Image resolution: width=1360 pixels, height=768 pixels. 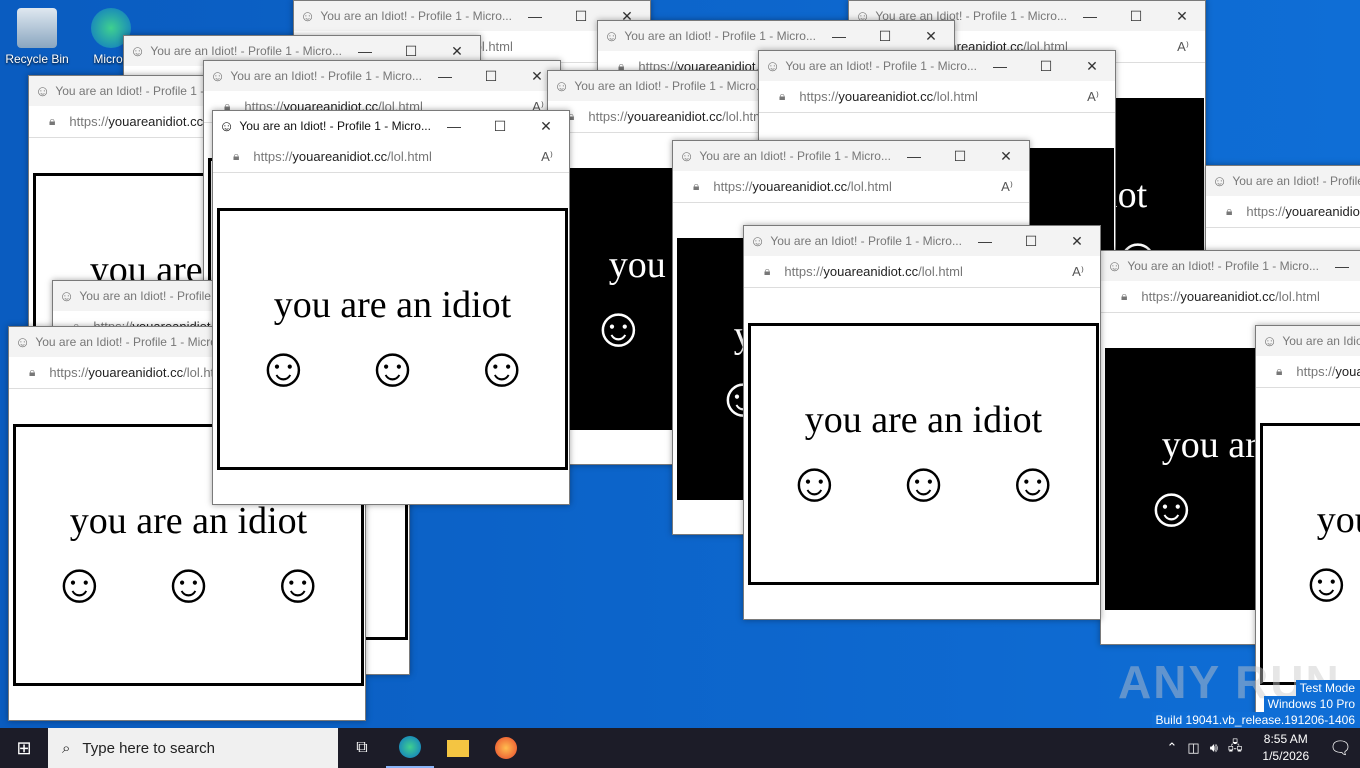 What do you see at coordinates (362, 748) in the screenshot?
I see `task-view-button: ⧉` at bounding box center [362, 748].